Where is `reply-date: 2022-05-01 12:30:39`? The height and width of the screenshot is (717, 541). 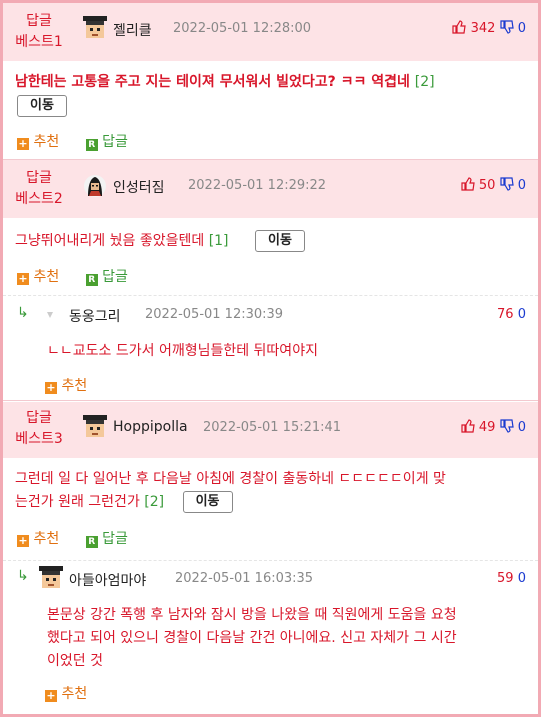 reply-date: 2022-05-01 12:30:39 is located at coordinates (214, 314).